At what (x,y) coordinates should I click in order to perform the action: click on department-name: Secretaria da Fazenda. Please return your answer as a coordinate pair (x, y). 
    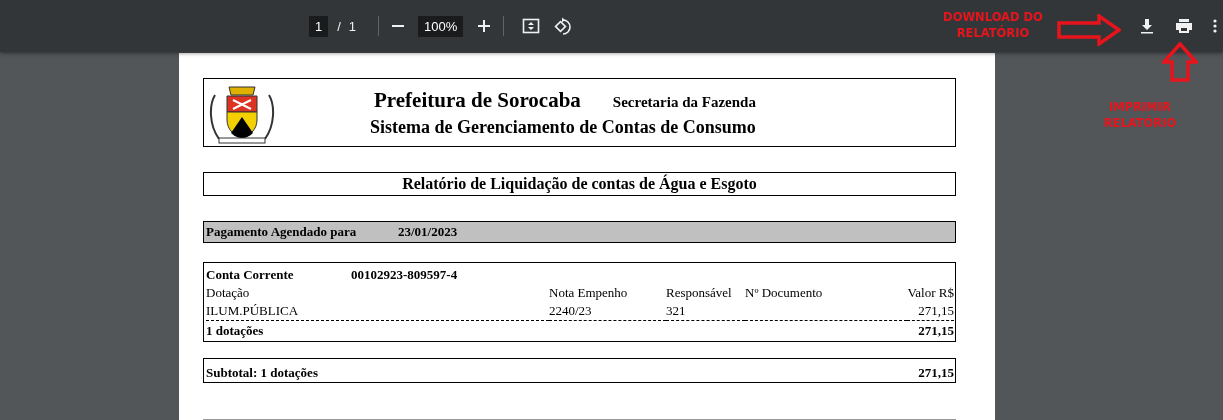
    Looking at the image, I should click on (684, 102).